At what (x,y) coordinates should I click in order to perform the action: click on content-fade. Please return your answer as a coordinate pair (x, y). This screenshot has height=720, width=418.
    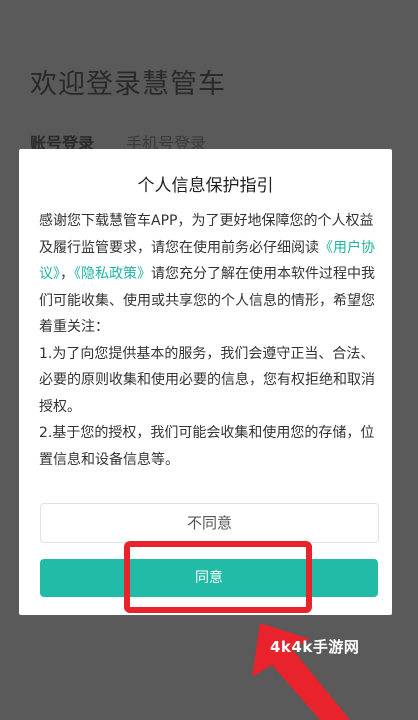
    Looking at the image, I should click on (211, 473).